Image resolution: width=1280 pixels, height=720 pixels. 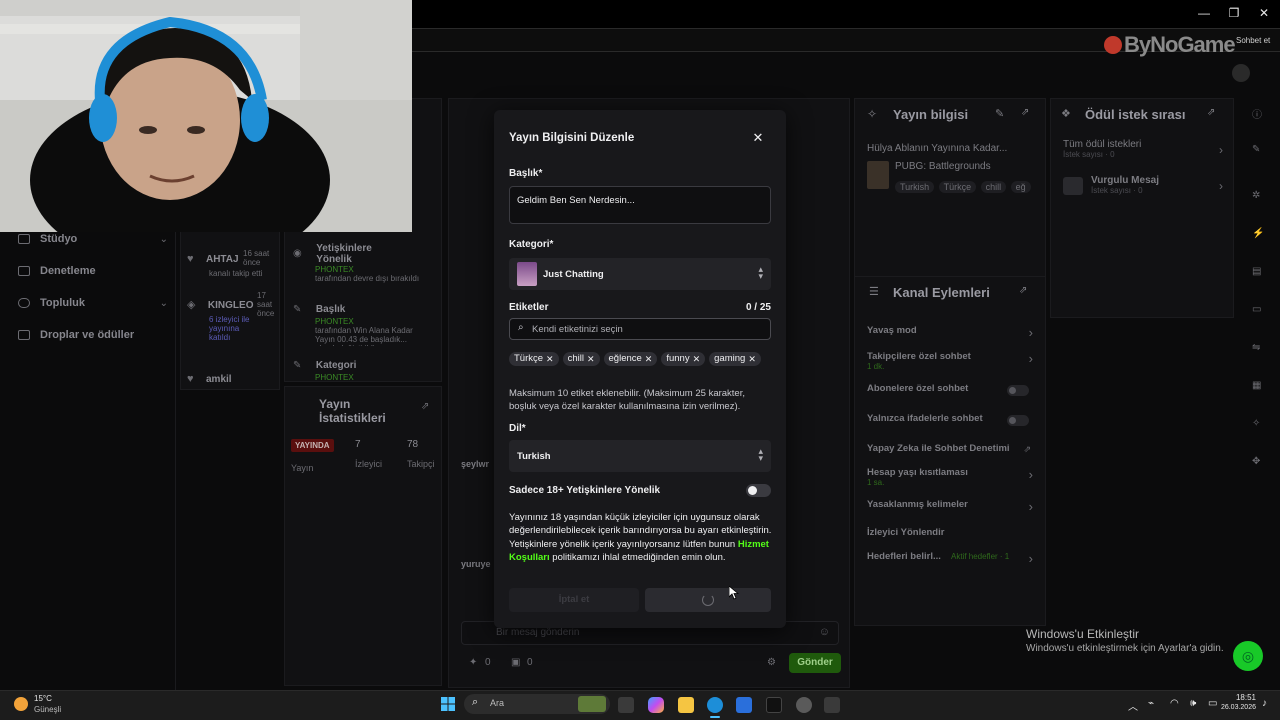 I want to click on wrench-icon: ✧, so click(x=1256, y=423).